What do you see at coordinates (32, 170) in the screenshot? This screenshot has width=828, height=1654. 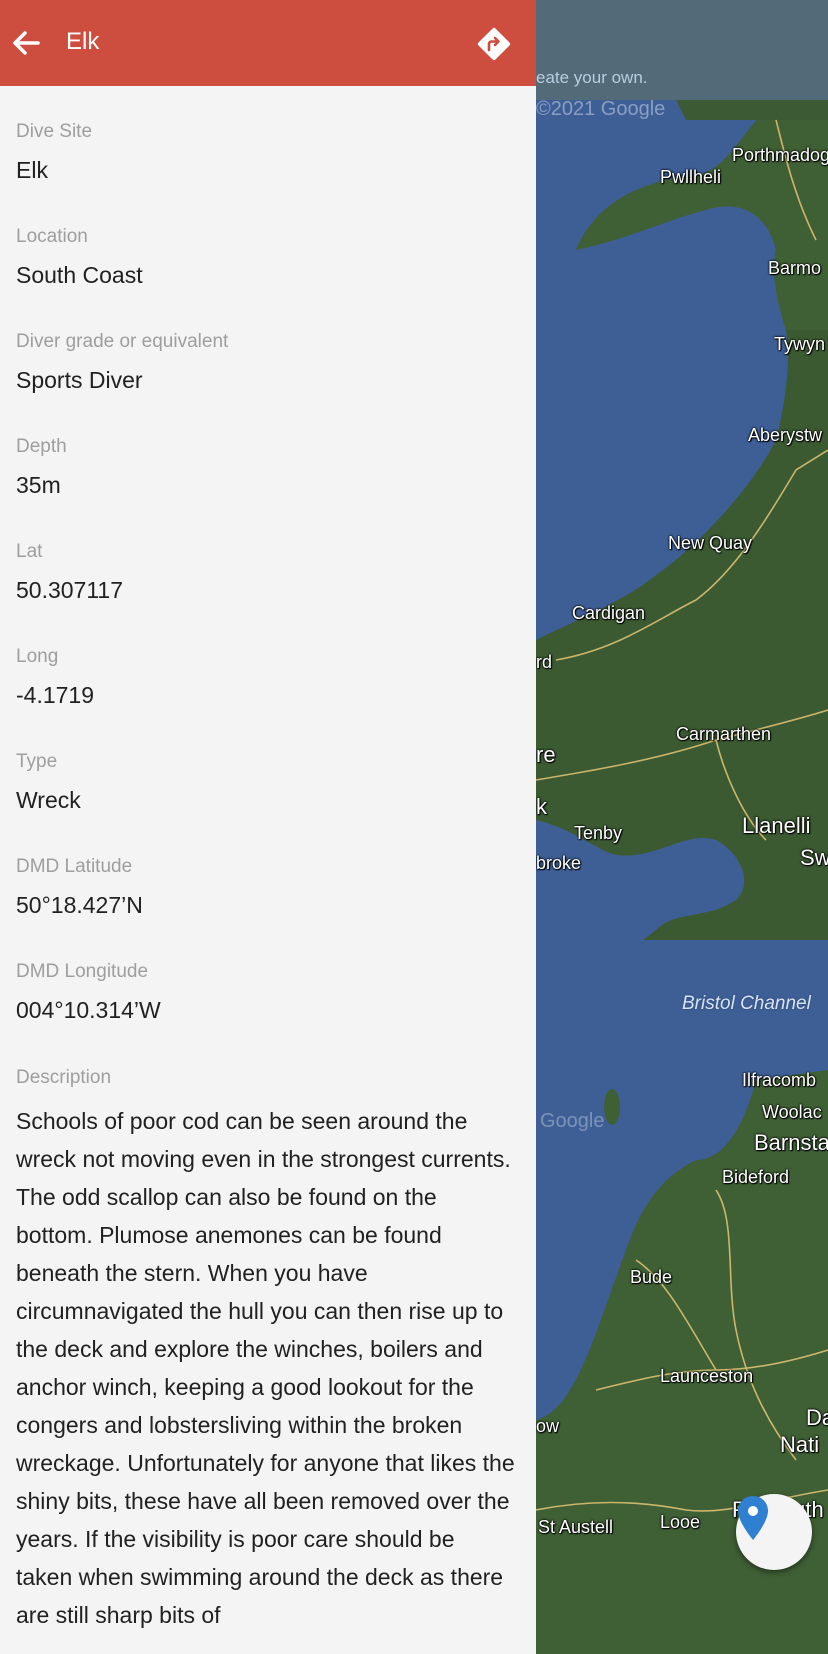 I see `field-value: Elk` at bounding box center [32, 170].